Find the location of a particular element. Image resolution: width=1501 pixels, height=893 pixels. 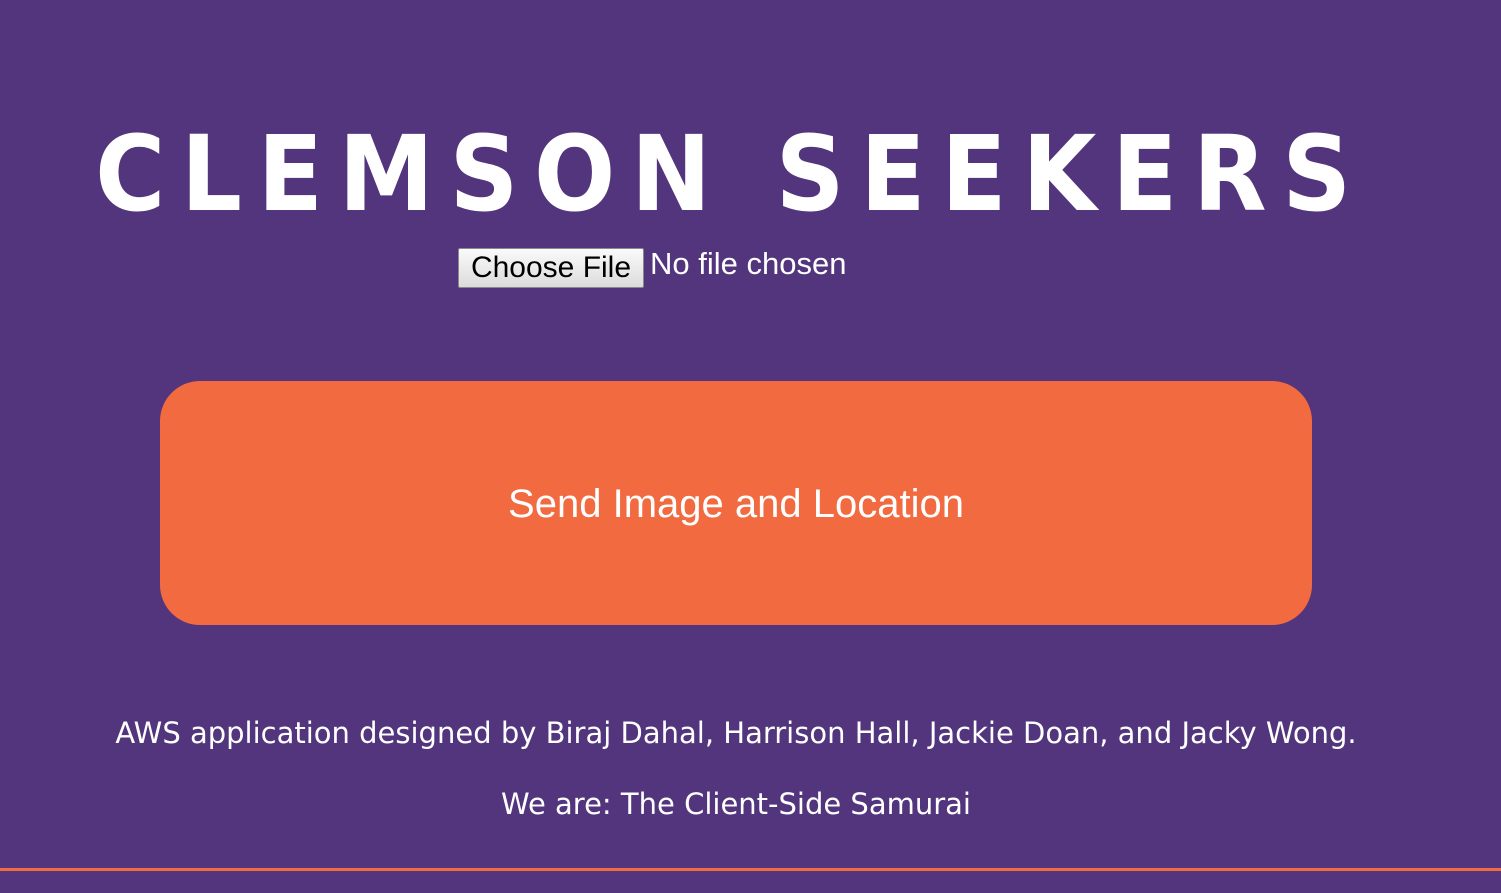

file-upload-row: Choose File No file chosen is located at coordinates (652, 267).